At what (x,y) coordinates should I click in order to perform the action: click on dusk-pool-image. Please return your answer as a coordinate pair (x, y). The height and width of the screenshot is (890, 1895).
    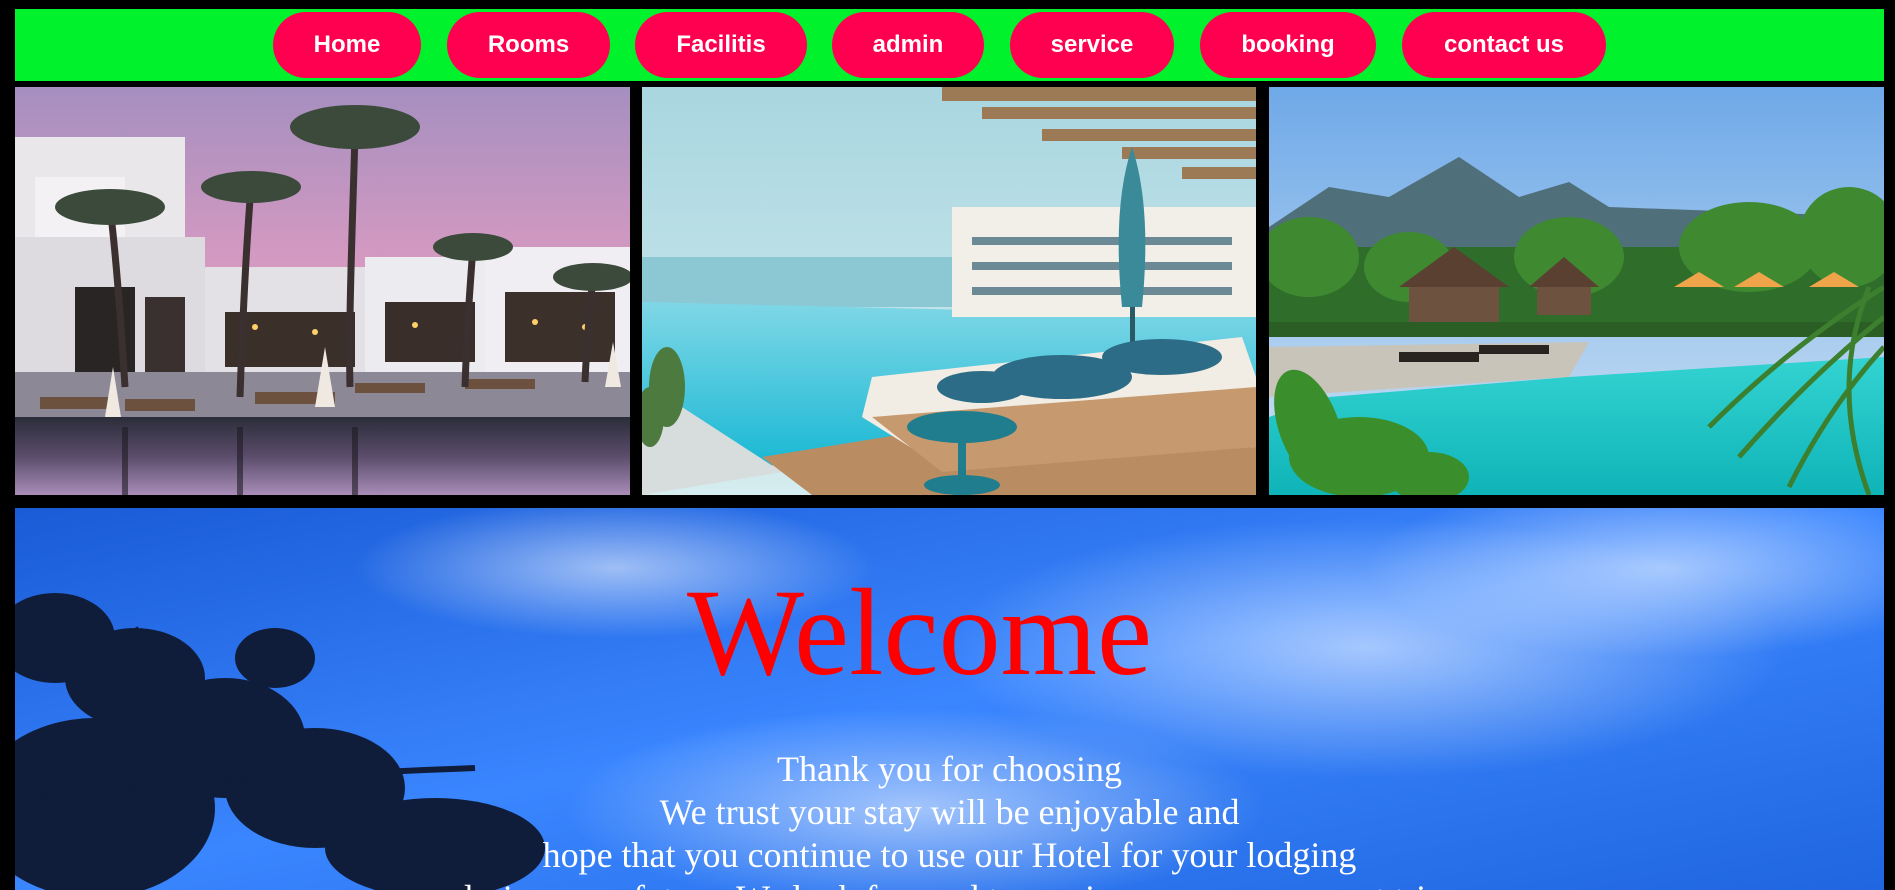
    Looking at the image, I should click on (322, 291).